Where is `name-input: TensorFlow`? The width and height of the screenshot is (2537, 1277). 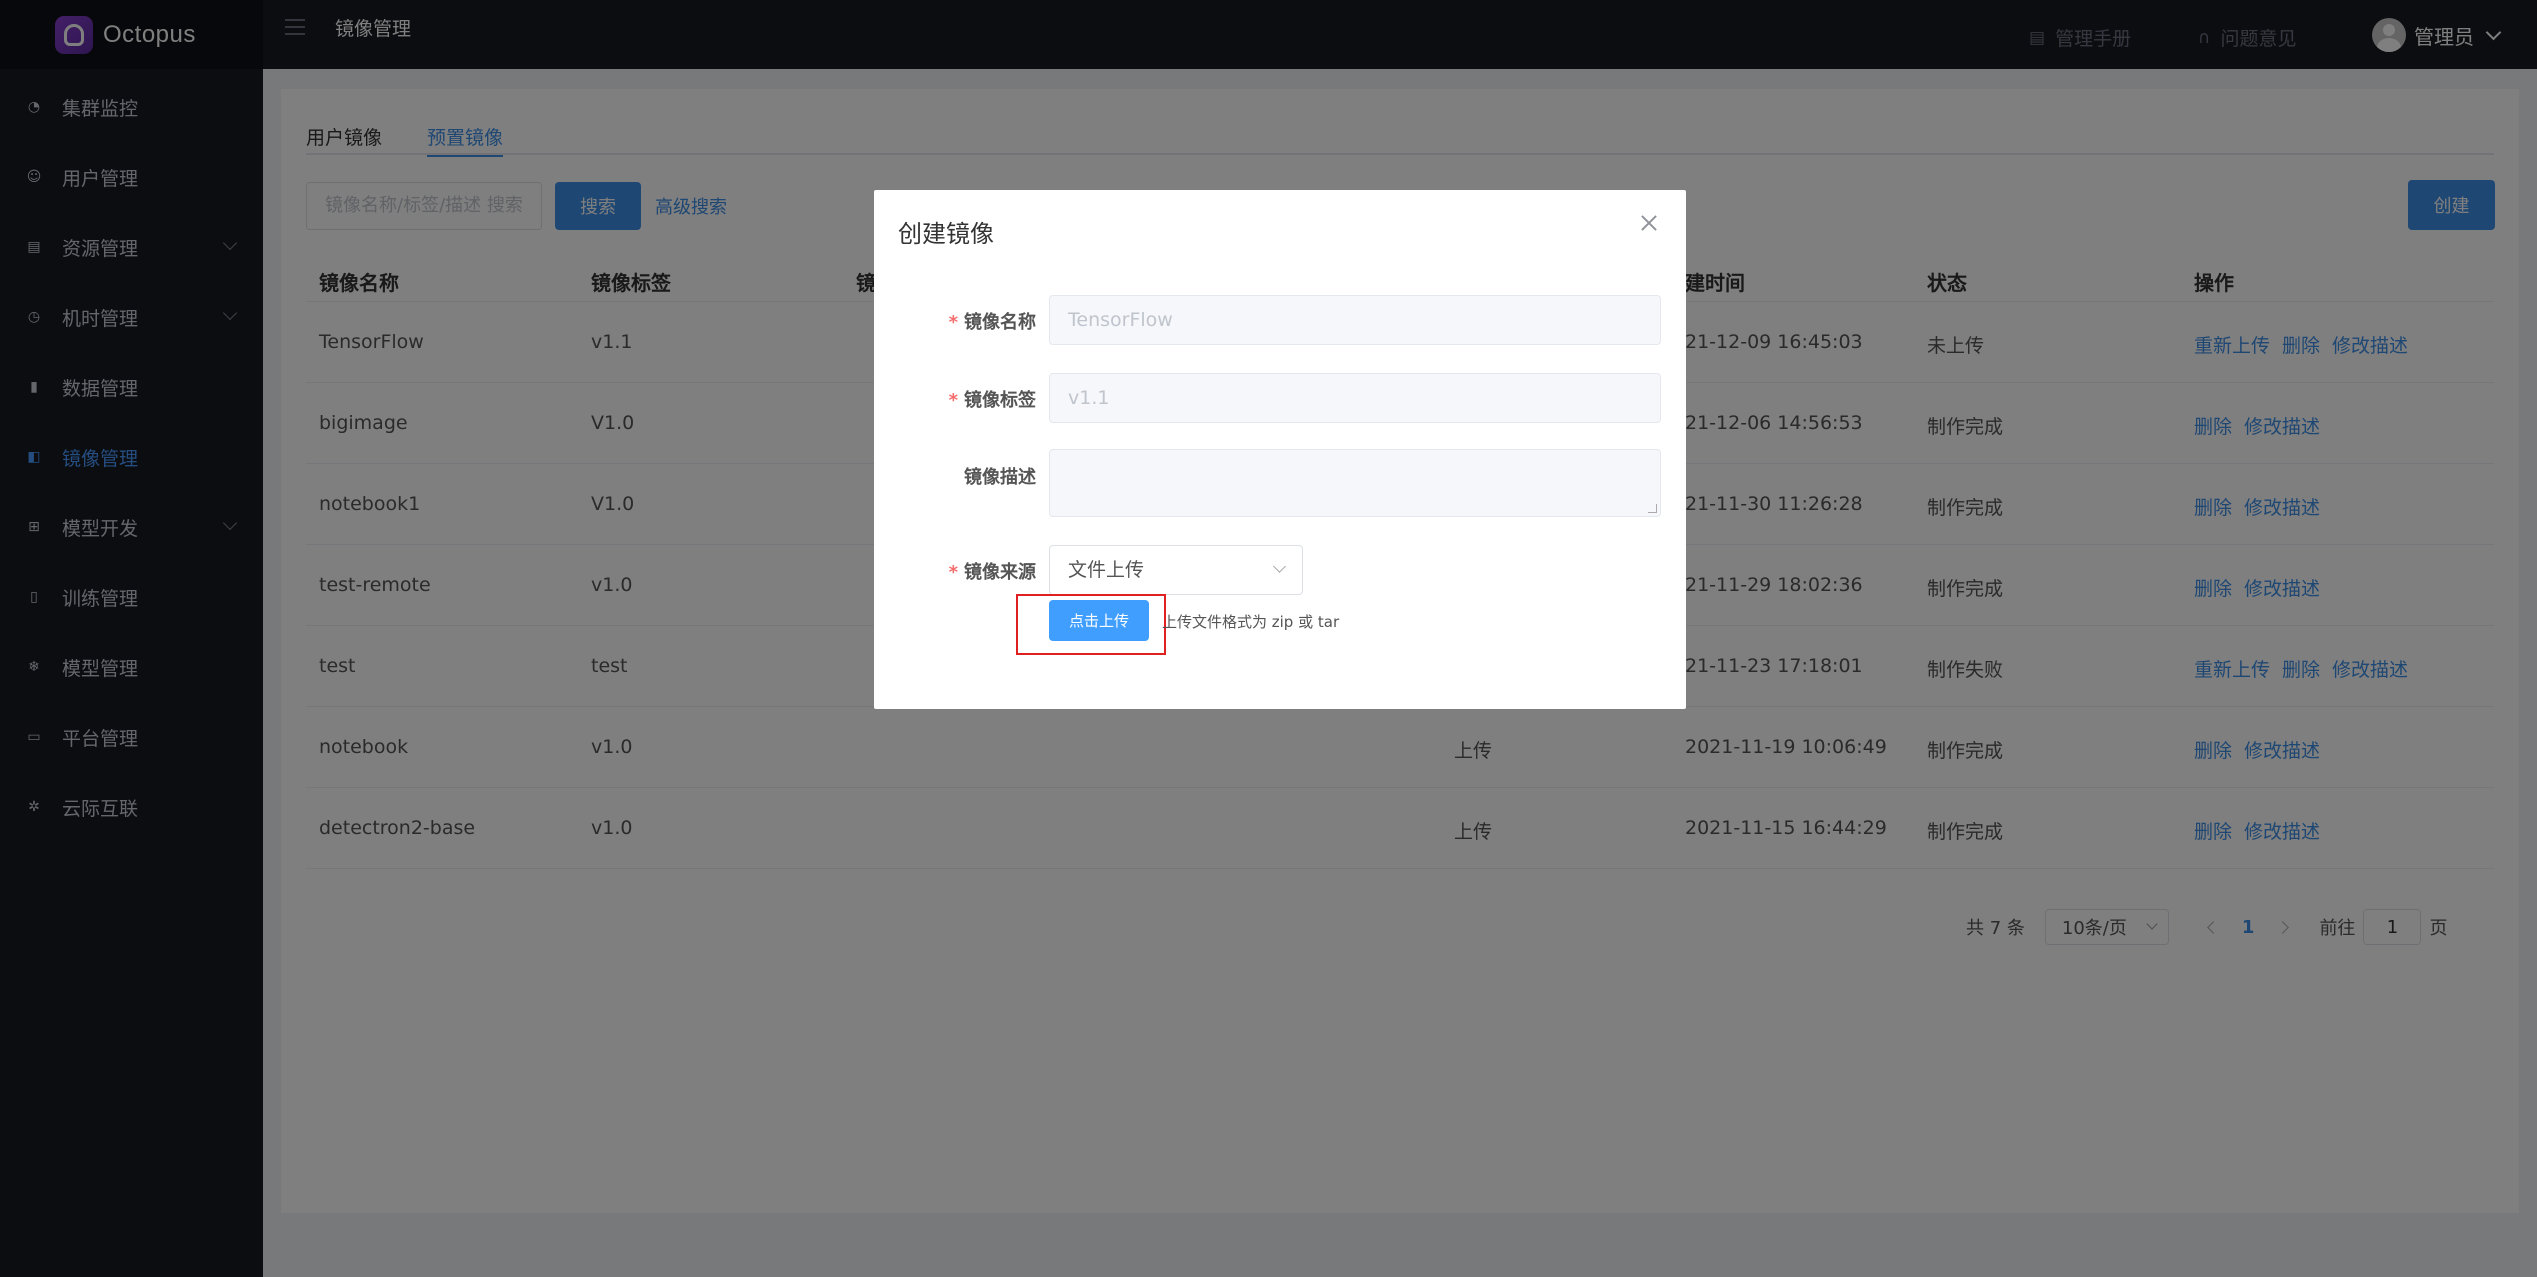 name-input: TensorFlow is located at coordinates (1355, 320).